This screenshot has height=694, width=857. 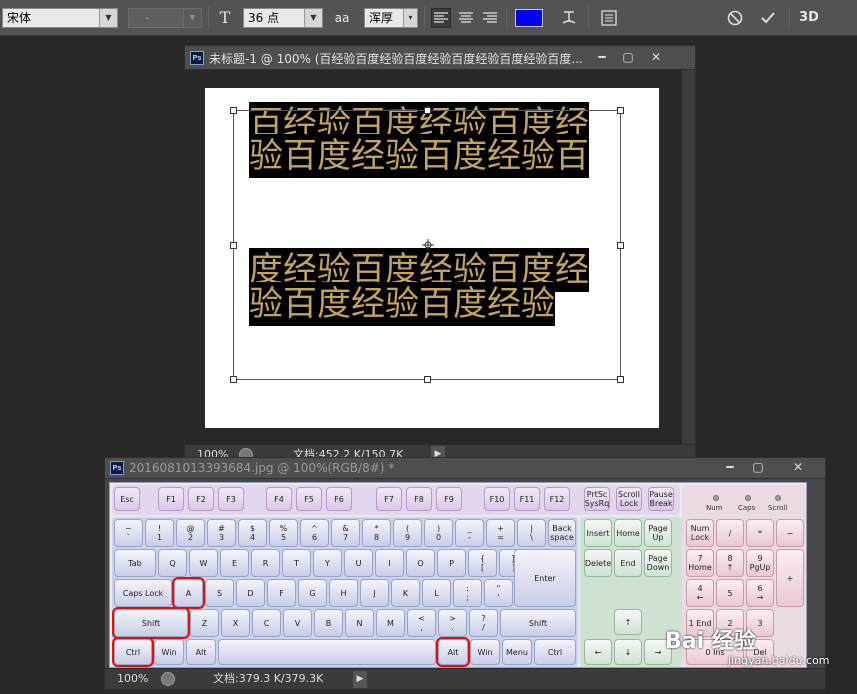 I want to click on indicator-label: Caps, so click(x=747, y=508).